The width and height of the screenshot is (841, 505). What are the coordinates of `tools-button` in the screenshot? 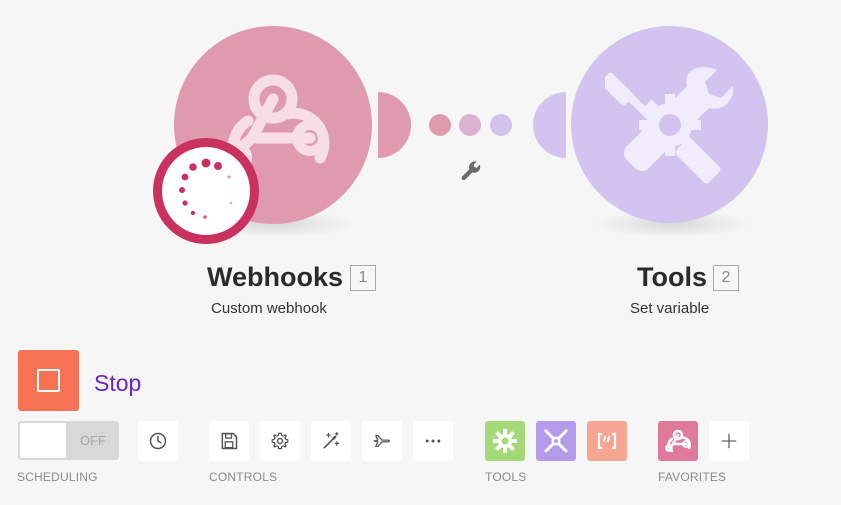 It's located at (556, 441).